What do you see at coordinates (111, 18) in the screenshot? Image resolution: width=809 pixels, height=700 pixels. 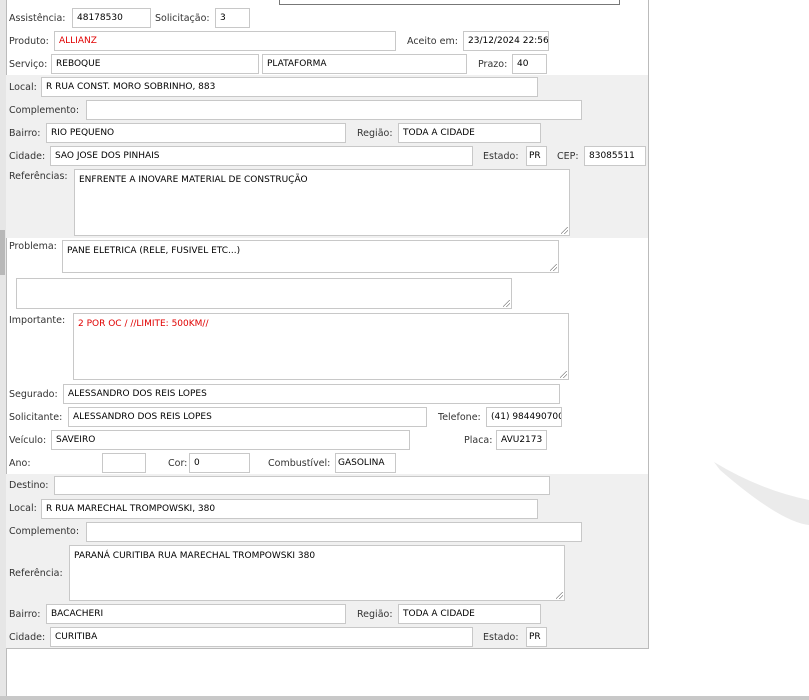 I see `assistencia-field: 48178530` at bounding box center [111, 18].